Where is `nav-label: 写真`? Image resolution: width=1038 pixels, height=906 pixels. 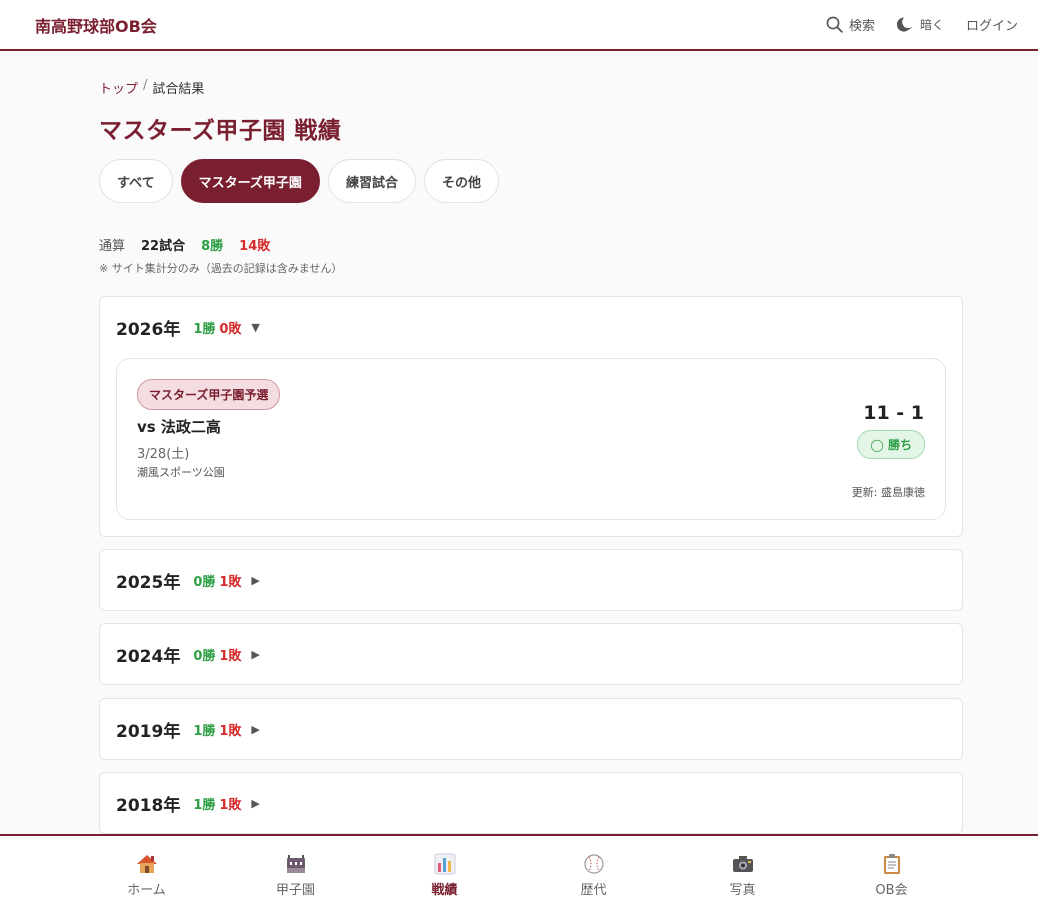
nav-label: 写真 is located at coordinates (742, 890).